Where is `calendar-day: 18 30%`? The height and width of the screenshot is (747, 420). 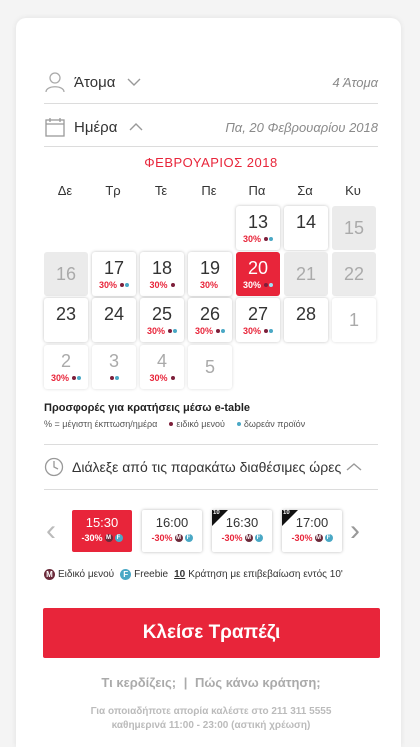
calendar-day: 18 30% is located at coordinates (162, 274).